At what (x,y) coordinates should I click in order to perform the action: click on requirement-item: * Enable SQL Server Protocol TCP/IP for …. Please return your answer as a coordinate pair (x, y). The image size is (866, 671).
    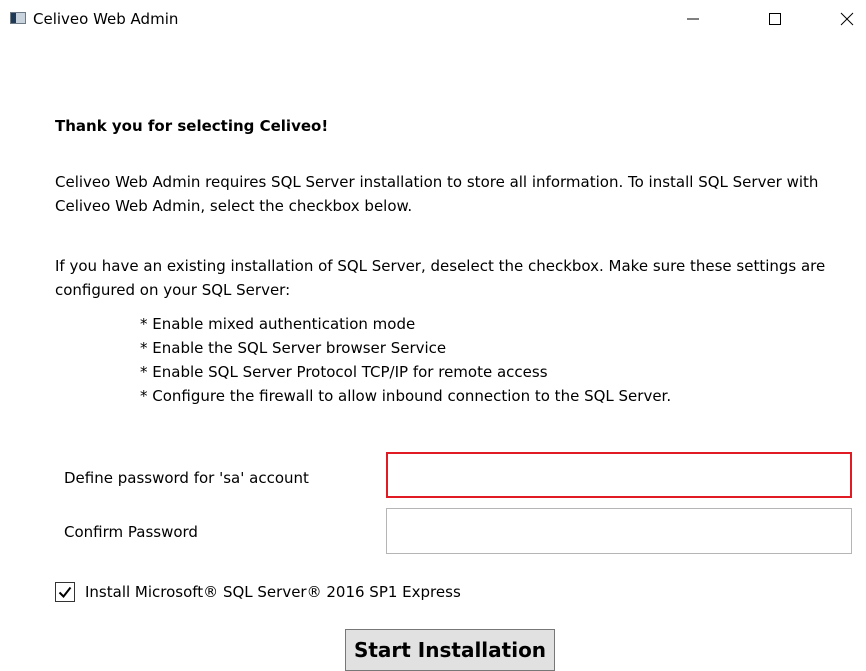
    Looking at the image, I should click on (344, 372).